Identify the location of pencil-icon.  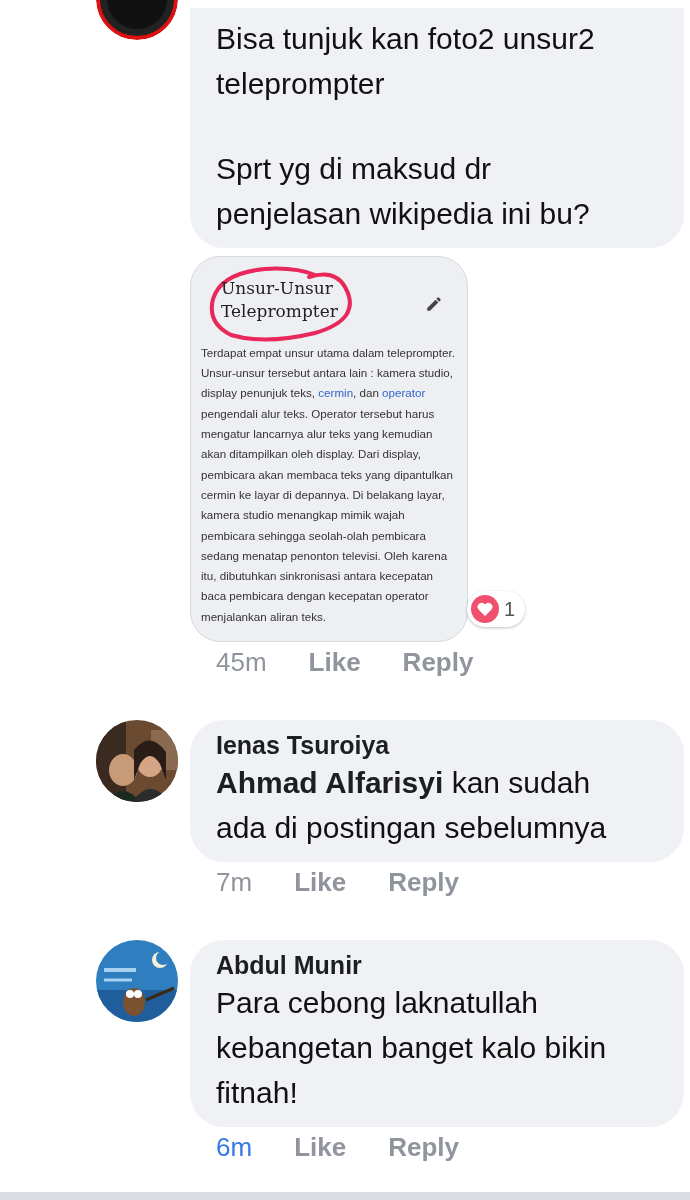
(434, 304).